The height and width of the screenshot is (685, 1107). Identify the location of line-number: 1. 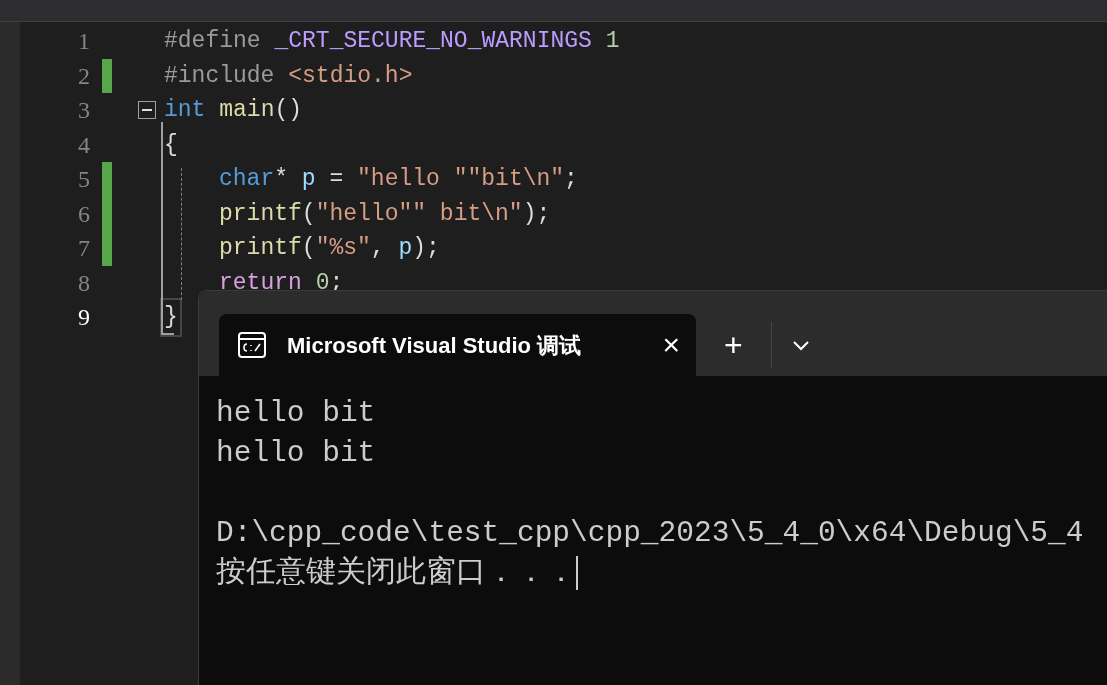
(83, 42).